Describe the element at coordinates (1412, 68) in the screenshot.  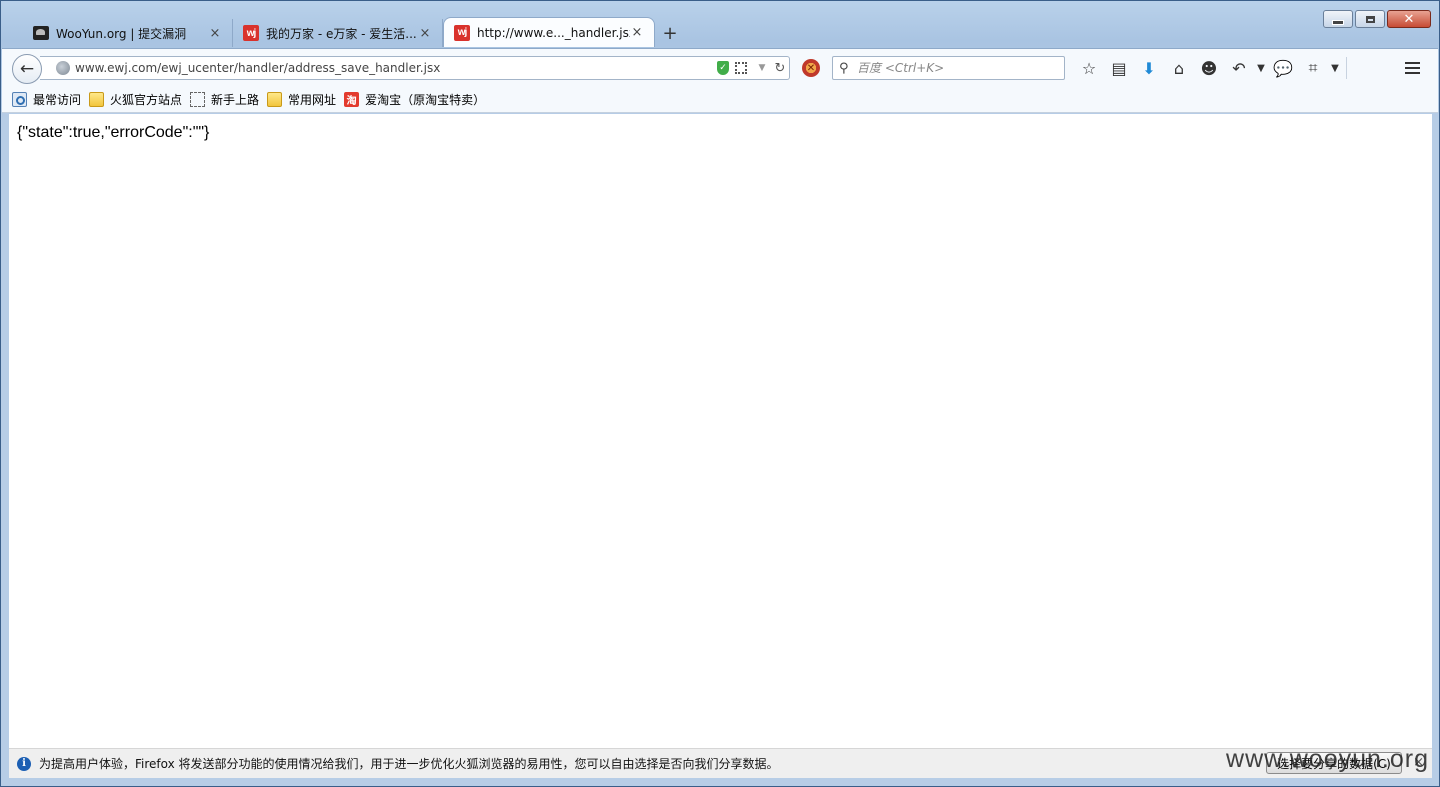
I see `hamburger-menu-icon` at that location.